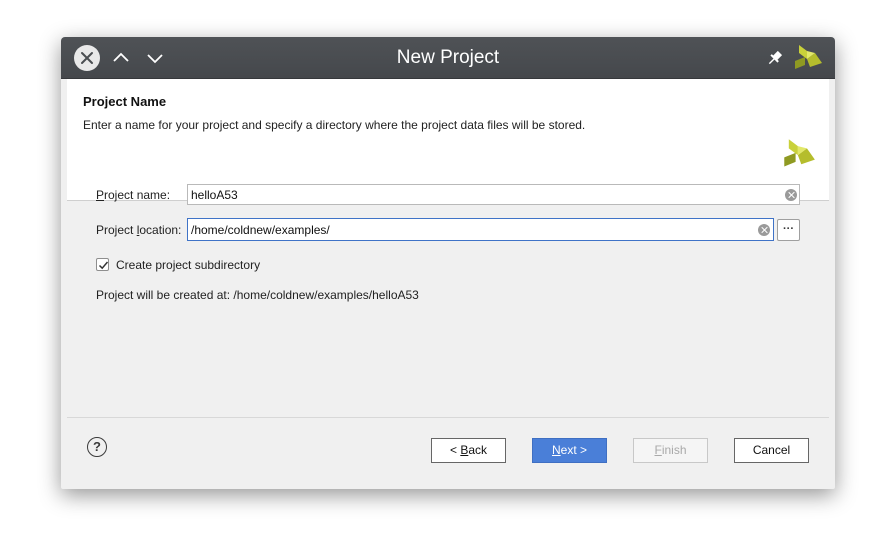 The width and height of the screenshot is (896, 550). Describe the element at coordinates (556, 450) in the screenshot. I see `next-mnemonic: N` at that location.